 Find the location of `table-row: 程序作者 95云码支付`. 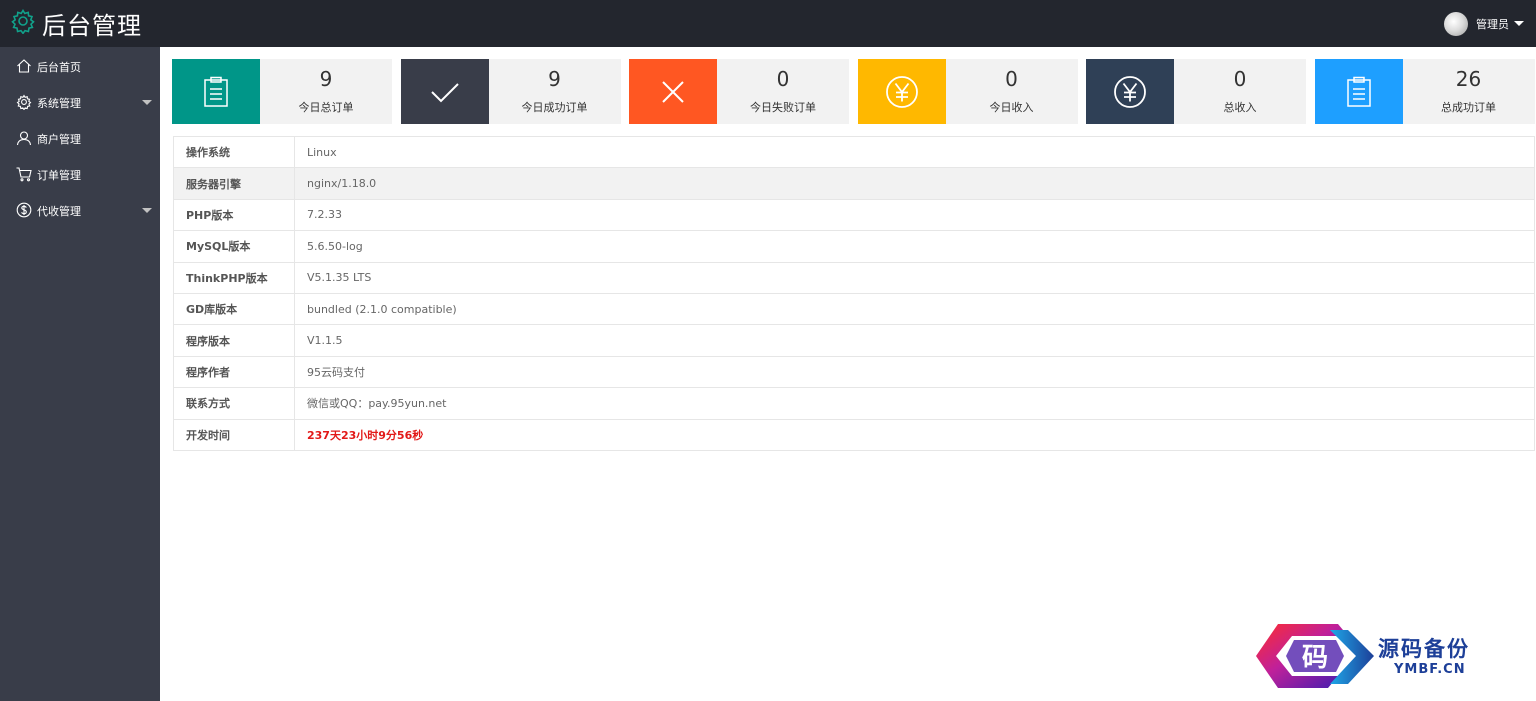

table-row: 程序作者 95云码支付 is located at coordinates (854, 372).